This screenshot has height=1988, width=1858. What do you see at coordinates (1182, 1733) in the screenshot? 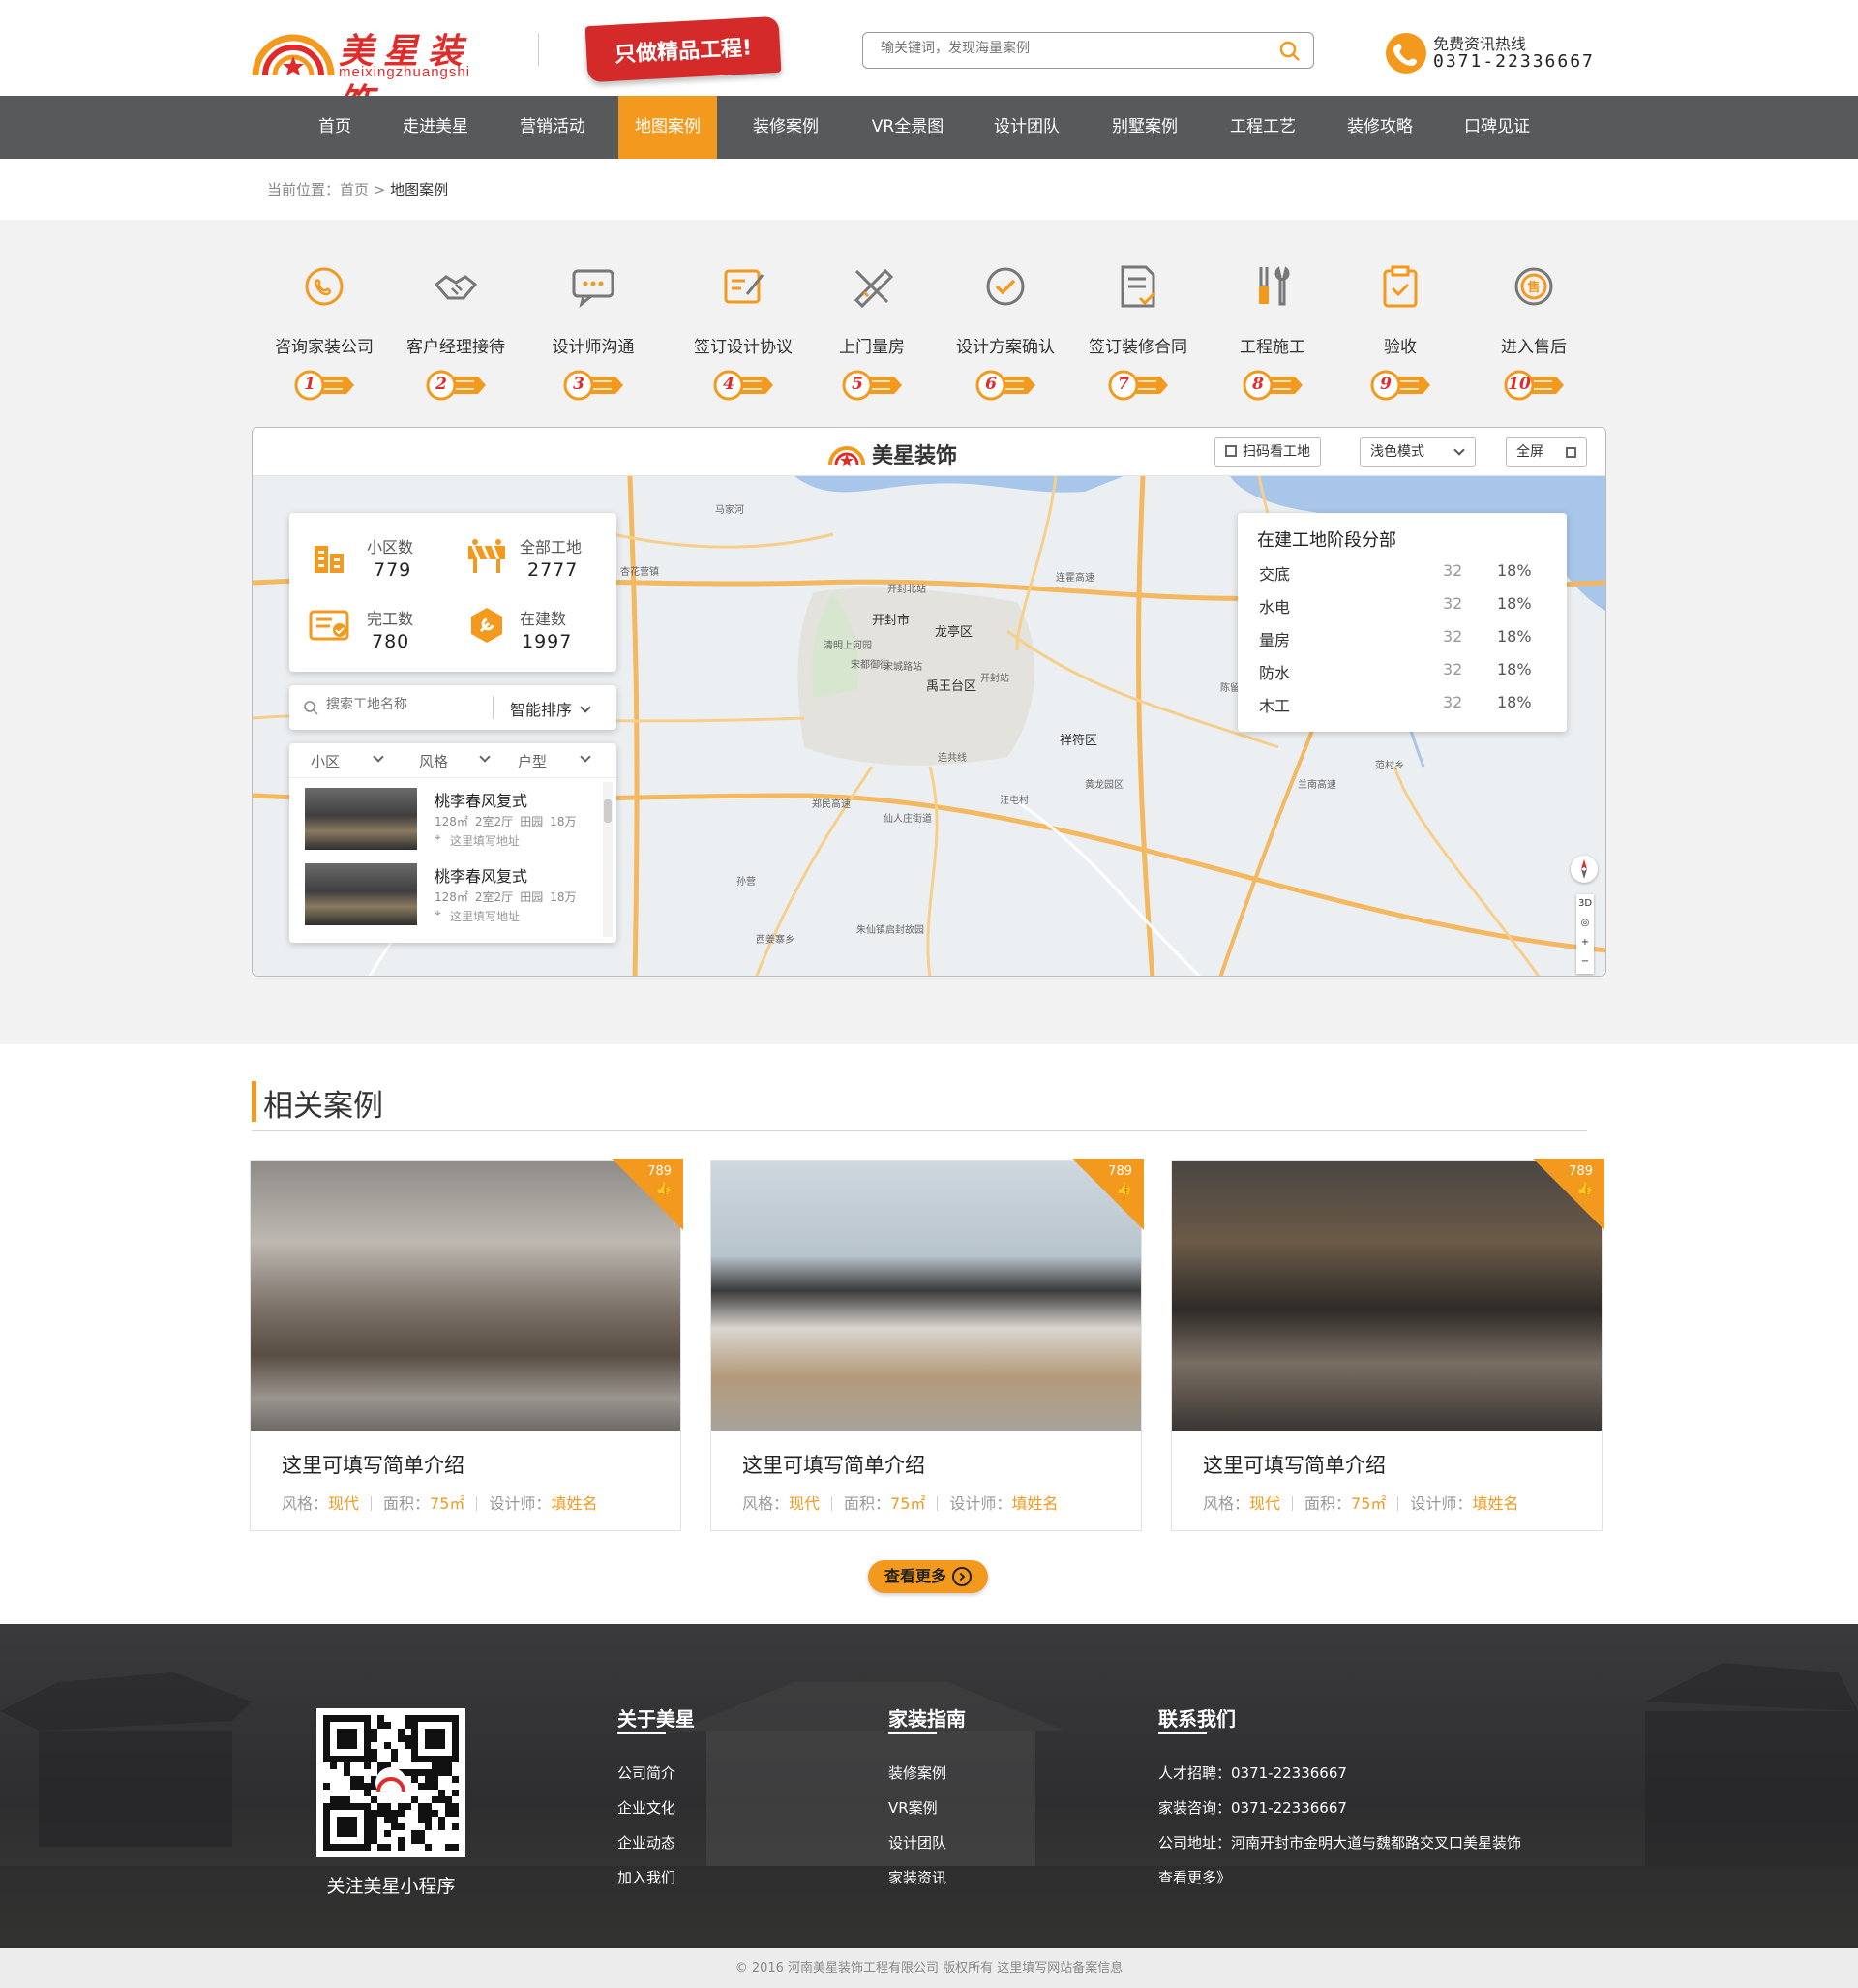
I see `footer-title-underline` at bounding box center [1182, 1733].